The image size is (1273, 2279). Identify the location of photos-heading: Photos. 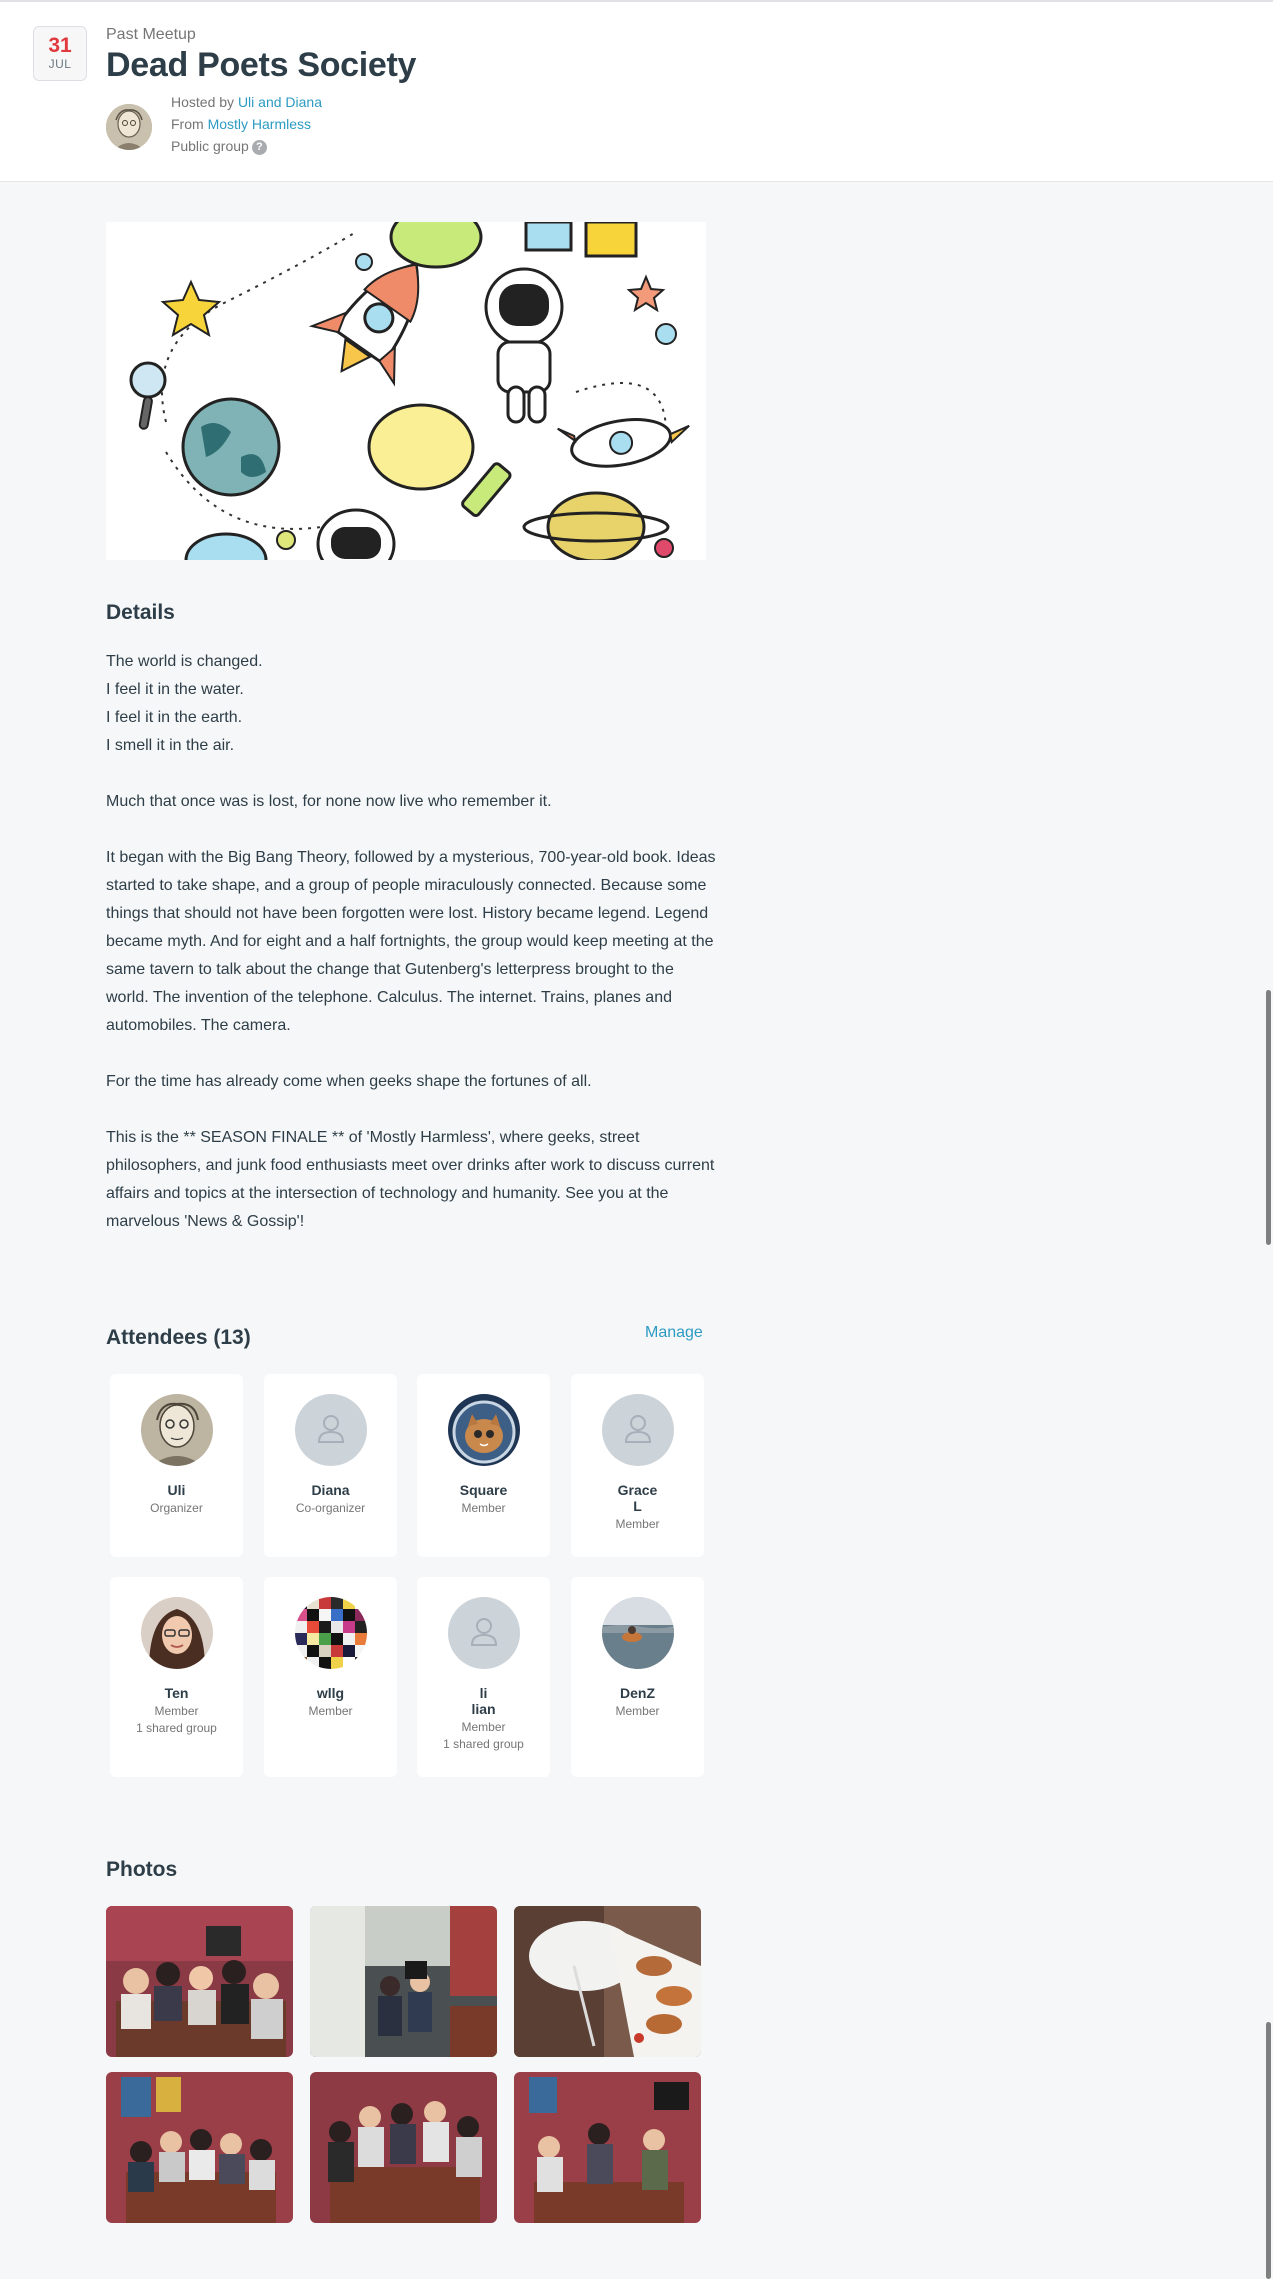
(142, 1869).